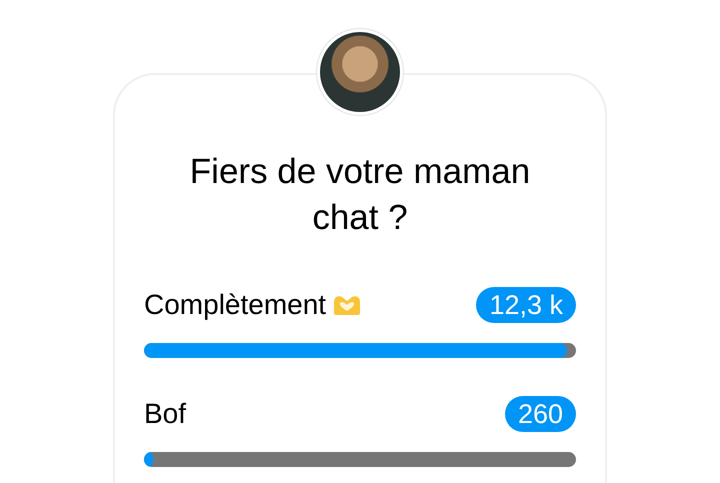  Describe the element at coordinates (235, 305) in the screenshot. I see `option-label: Complètement` at that location.